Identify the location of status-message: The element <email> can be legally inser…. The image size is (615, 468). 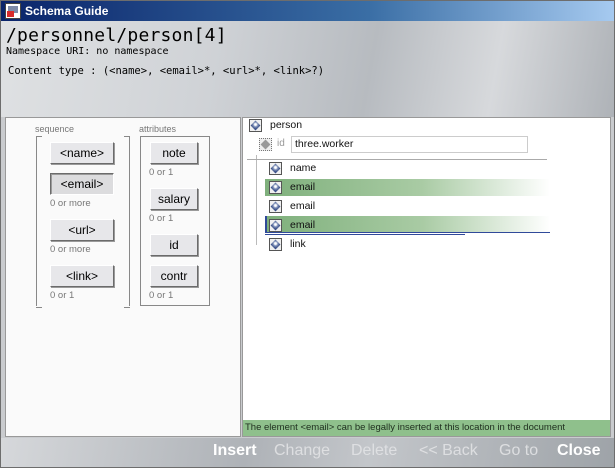
(426, 428).